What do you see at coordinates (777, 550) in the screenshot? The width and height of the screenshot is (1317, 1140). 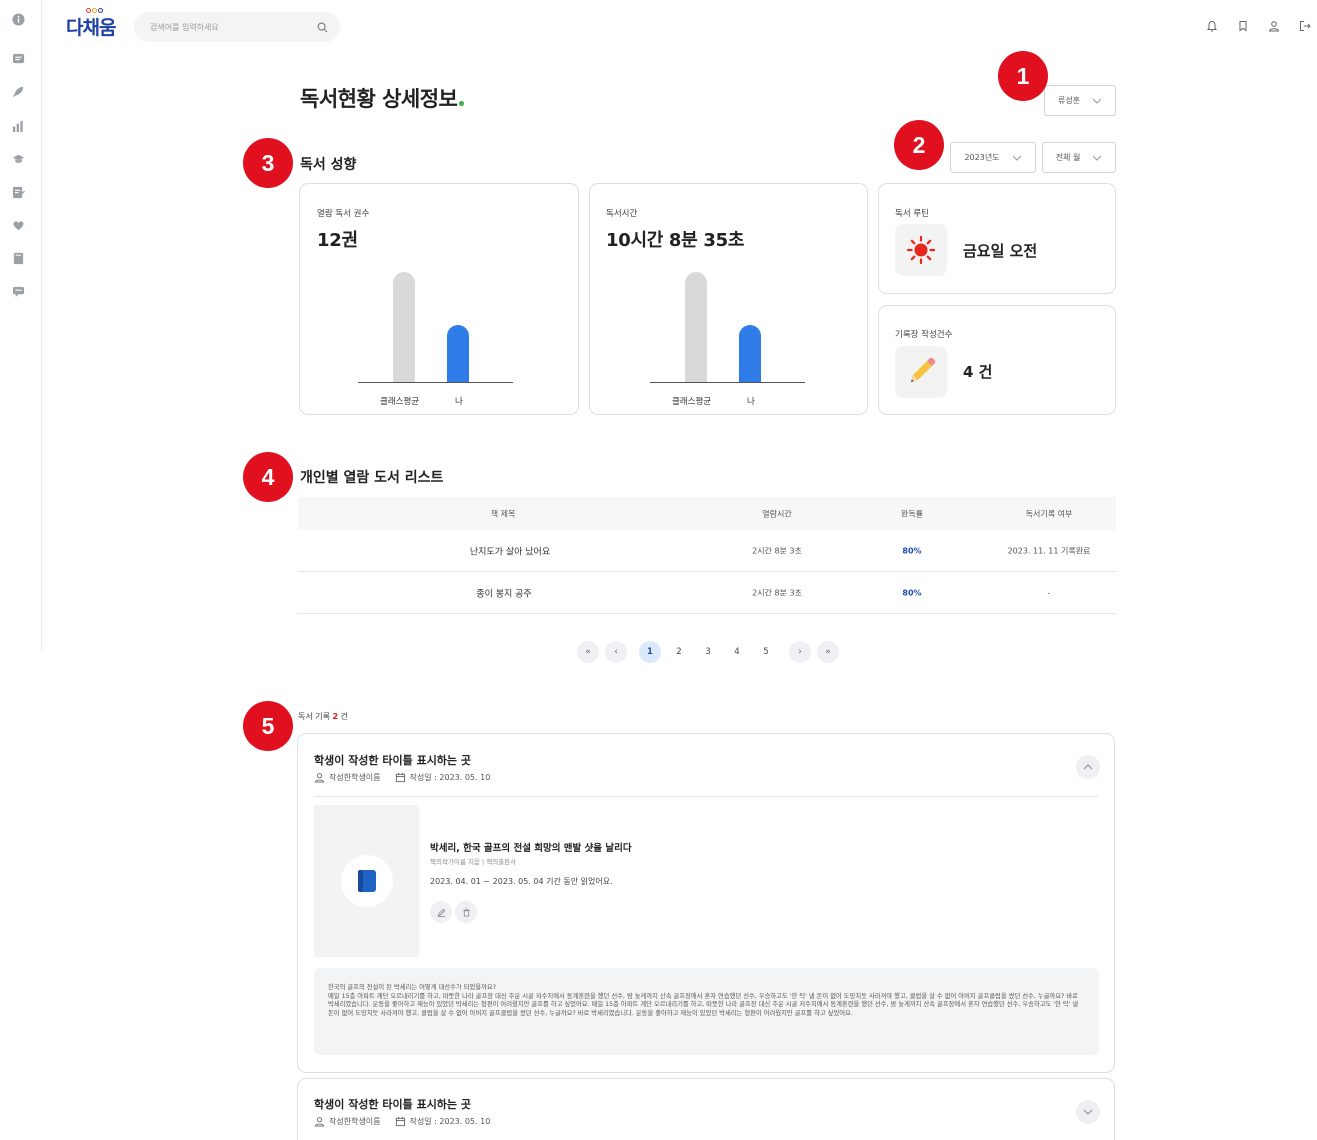 I see `row-read-time: 2시간 8분 3초` at bounding box center [777, 550].